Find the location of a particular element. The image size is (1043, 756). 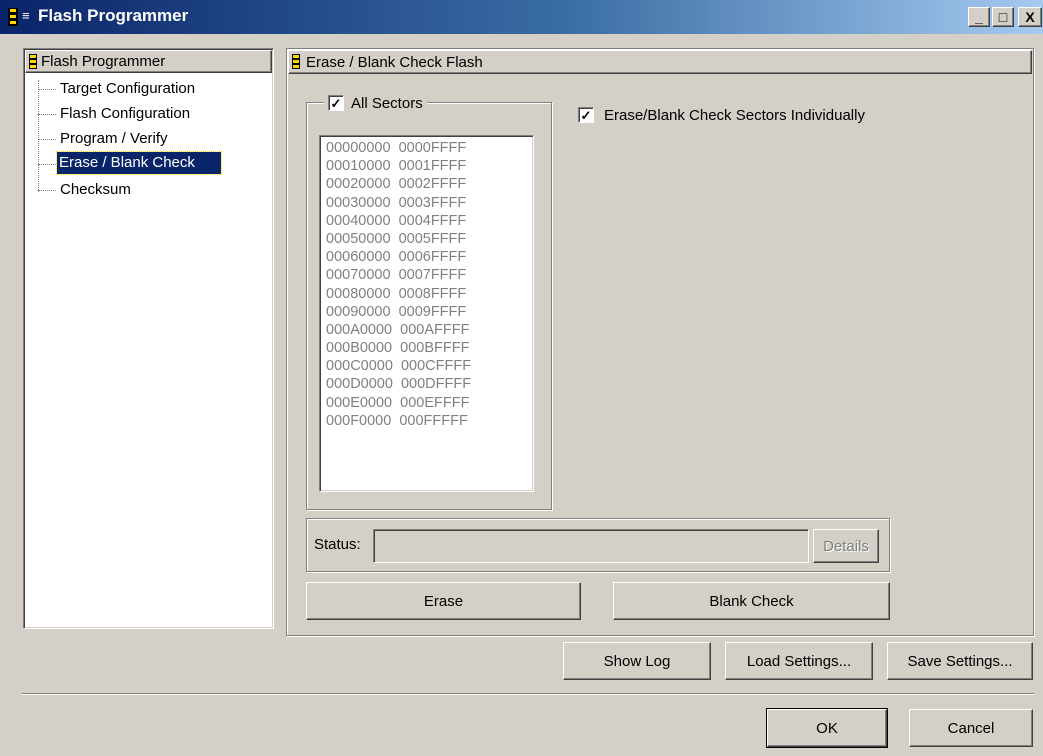

system-menu-icon: ≡ is located at coordinates (27, 16).